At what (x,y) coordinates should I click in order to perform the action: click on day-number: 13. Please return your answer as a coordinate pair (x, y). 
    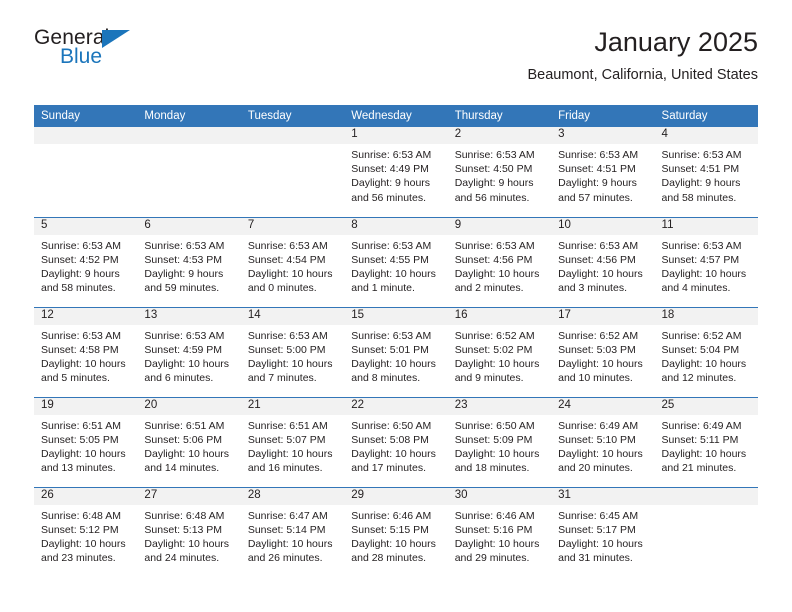
    Looking at the image, I should click on (189, 316).